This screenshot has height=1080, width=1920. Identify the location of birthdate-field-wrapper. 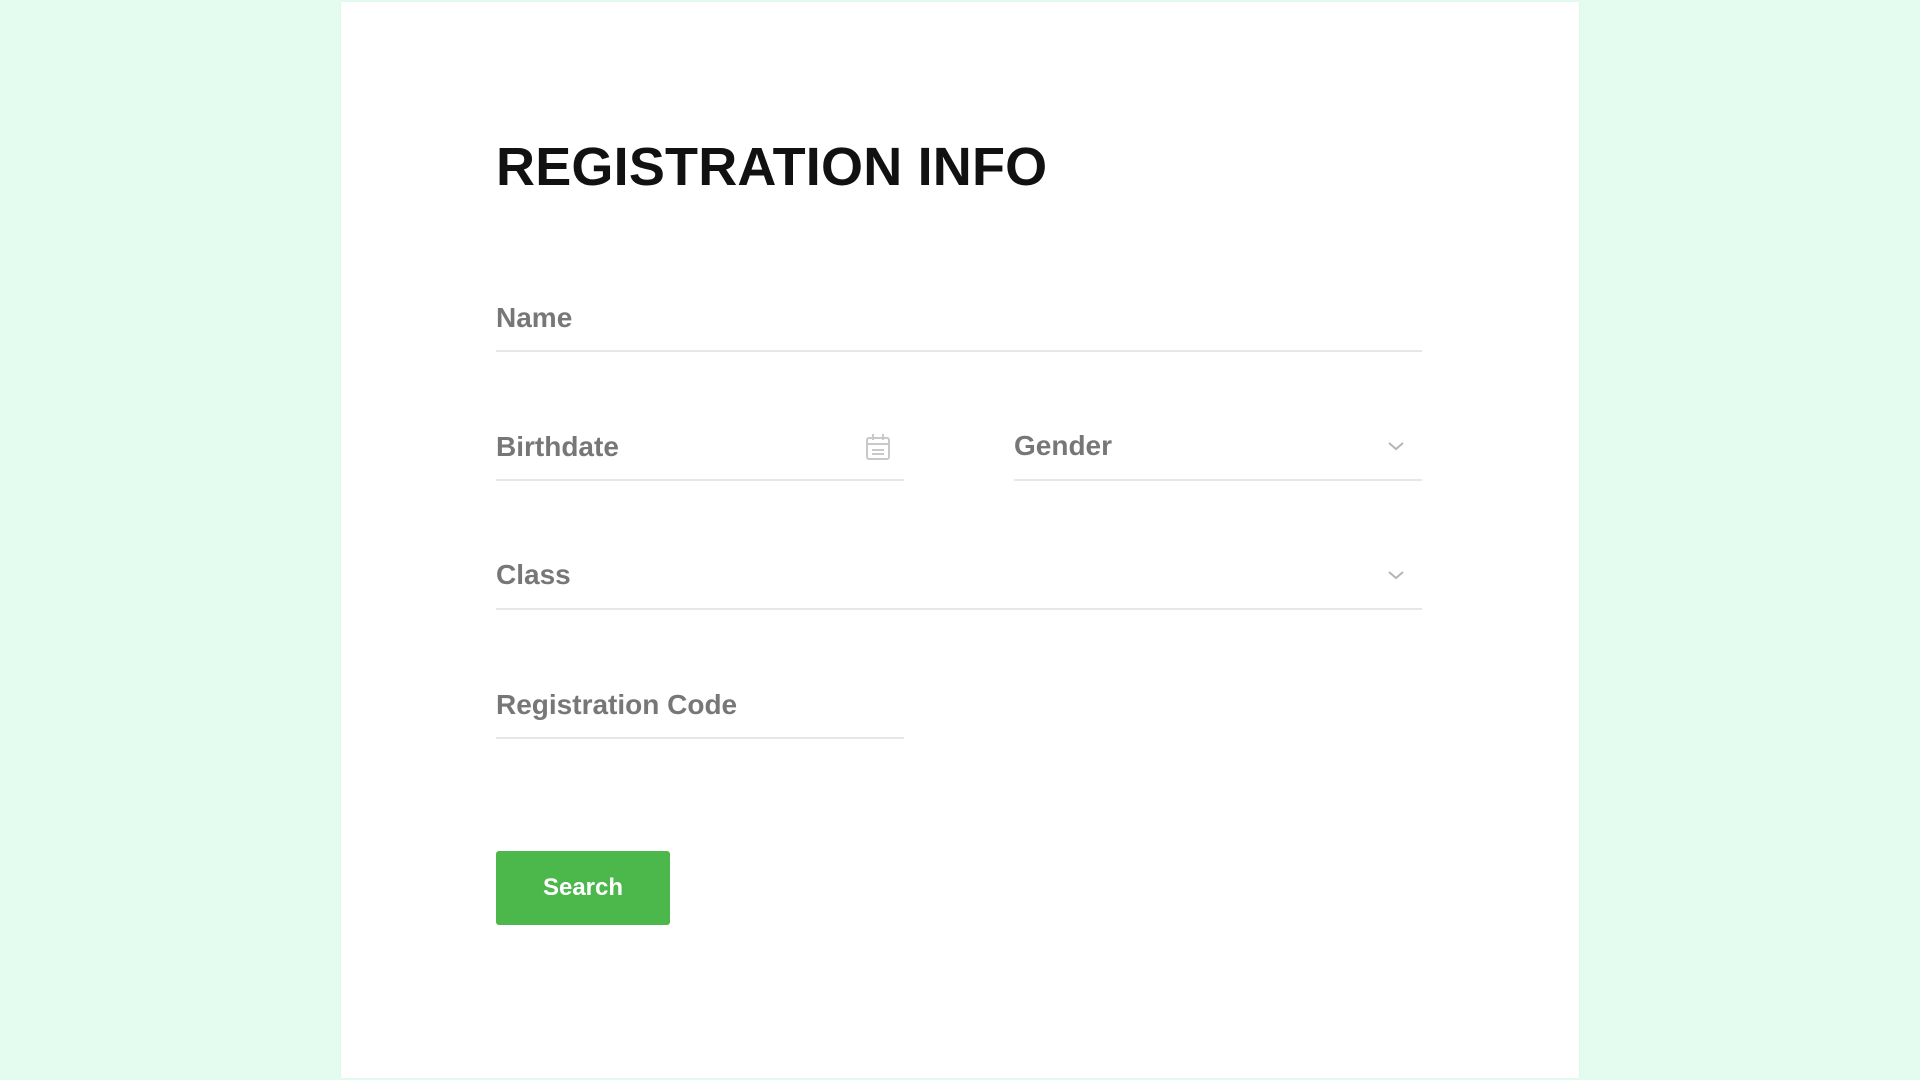
(700, 449).